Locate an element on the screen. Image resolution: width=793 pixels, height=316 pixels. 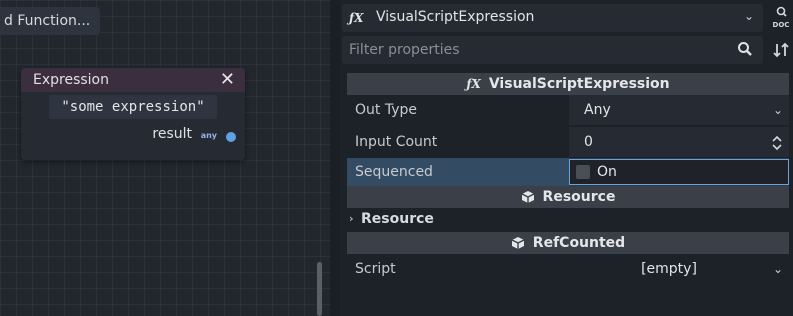
result-port-label: result is located at coordinates (172, 134).